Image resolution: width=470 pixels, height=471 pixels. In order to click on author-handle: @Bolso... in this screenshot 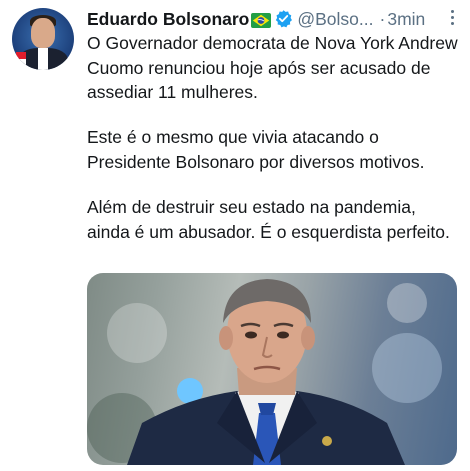, I will do `click(335, 19)`.